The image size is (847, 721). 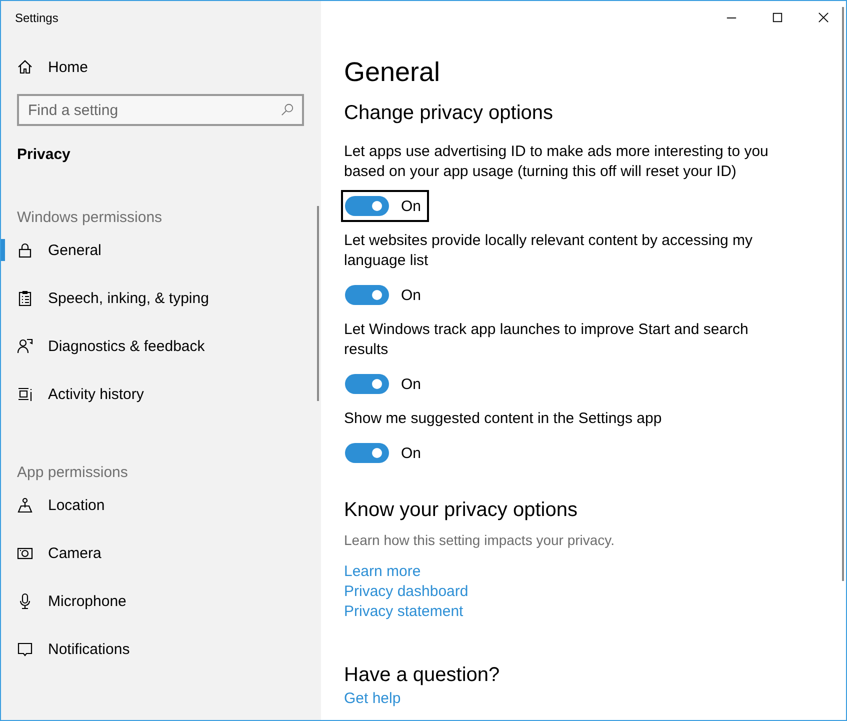 I want to click on option-description: Let websites provide locally relevant content by accessing my language list, so click(x=549, y=251).